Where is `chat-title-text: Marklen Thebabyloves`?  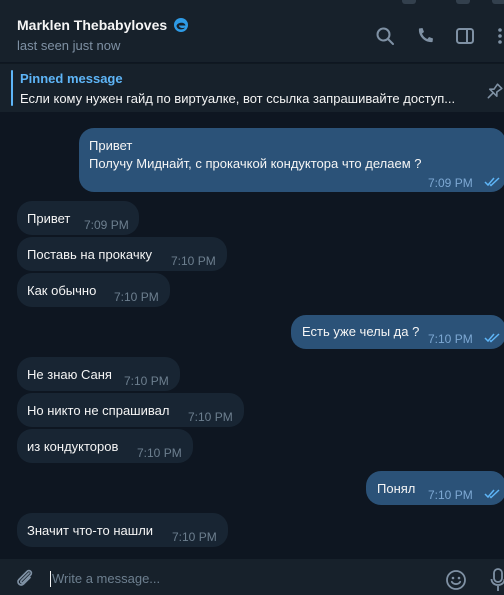
chat-title-text: Marklen Thebabyloves is located at coordinates (92, 25).